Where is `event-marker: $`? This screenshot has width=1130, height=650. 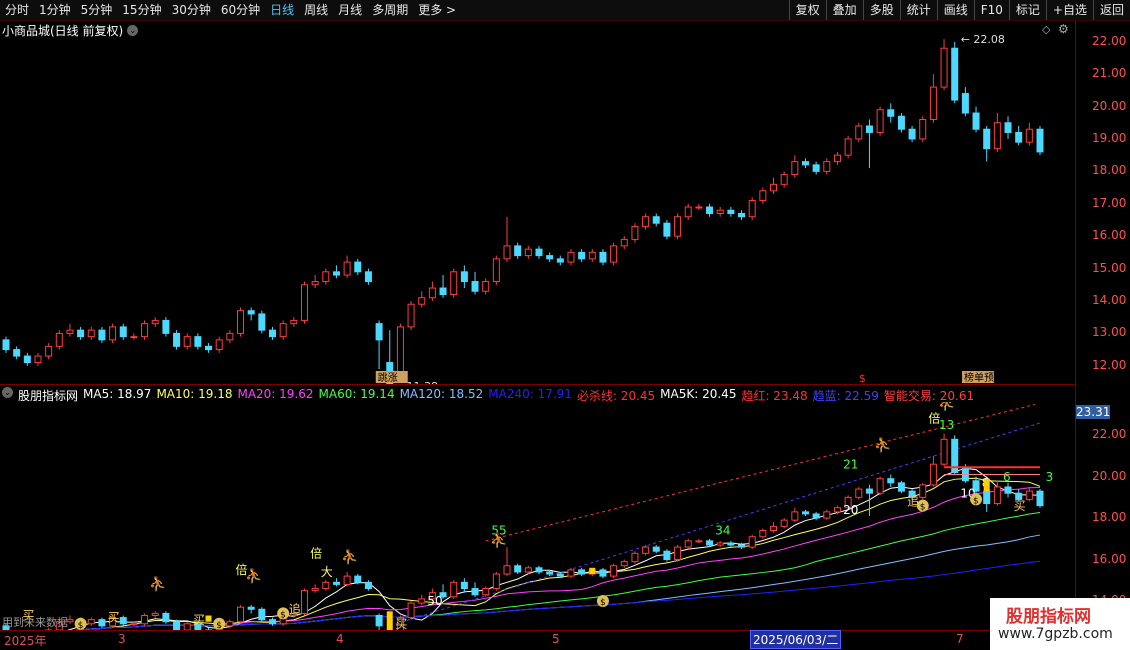
event-marker: $ is located at coordinates (862, 378).